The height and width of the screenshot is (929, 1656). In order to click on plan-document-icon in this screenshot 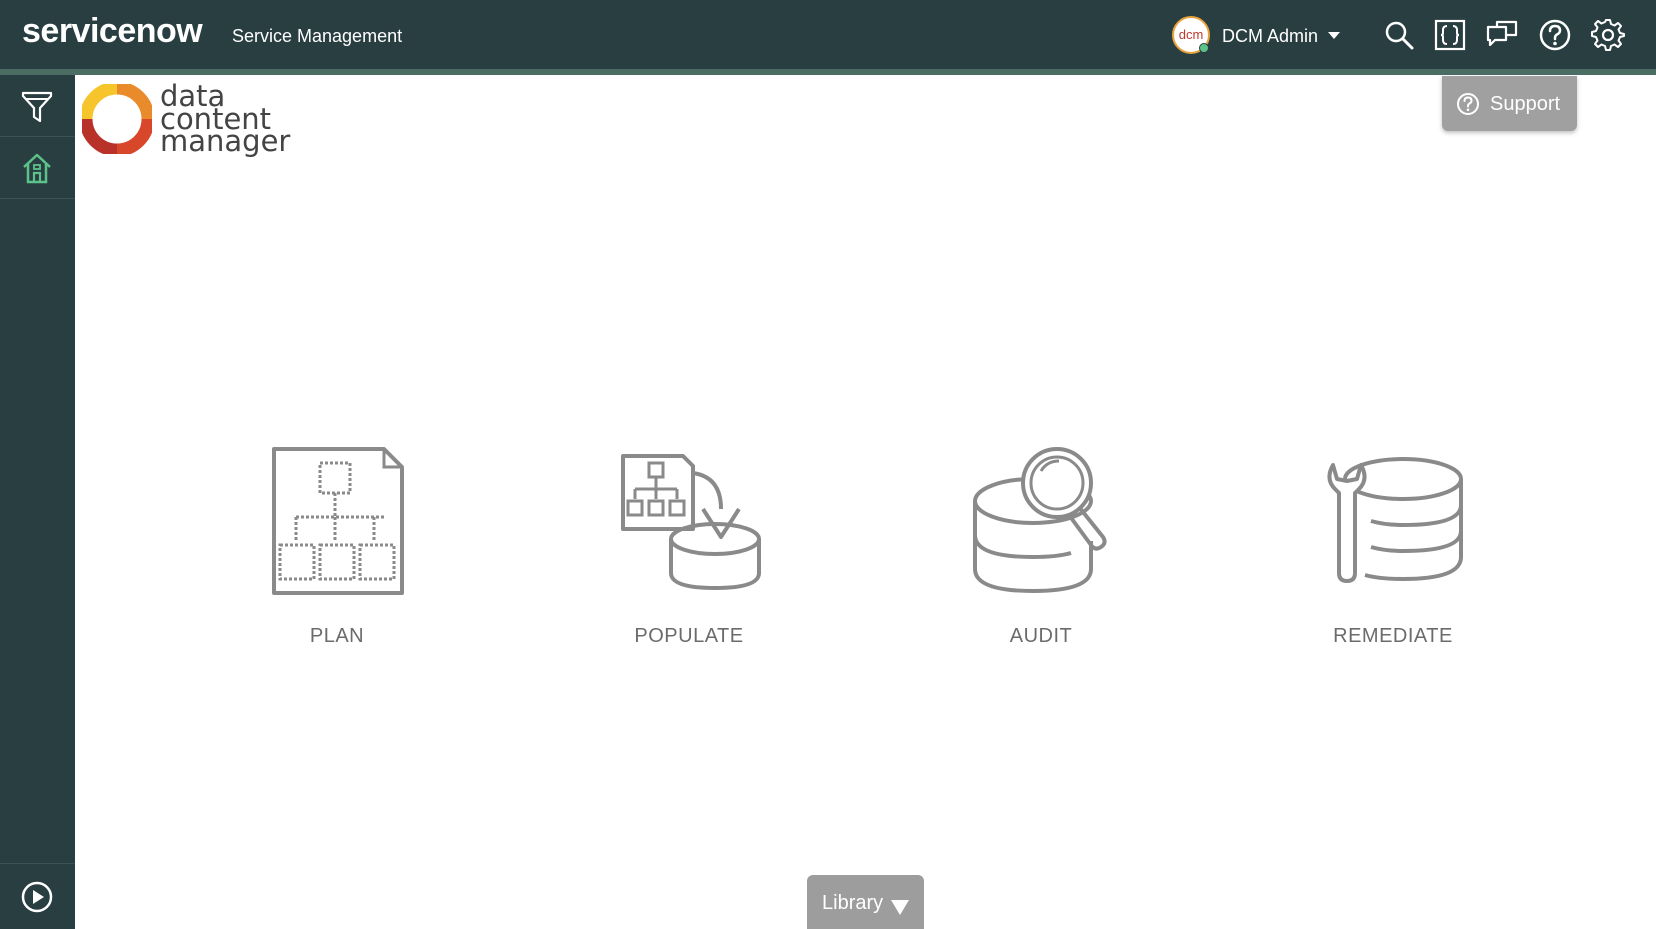, I will do `click(338, 521)`.